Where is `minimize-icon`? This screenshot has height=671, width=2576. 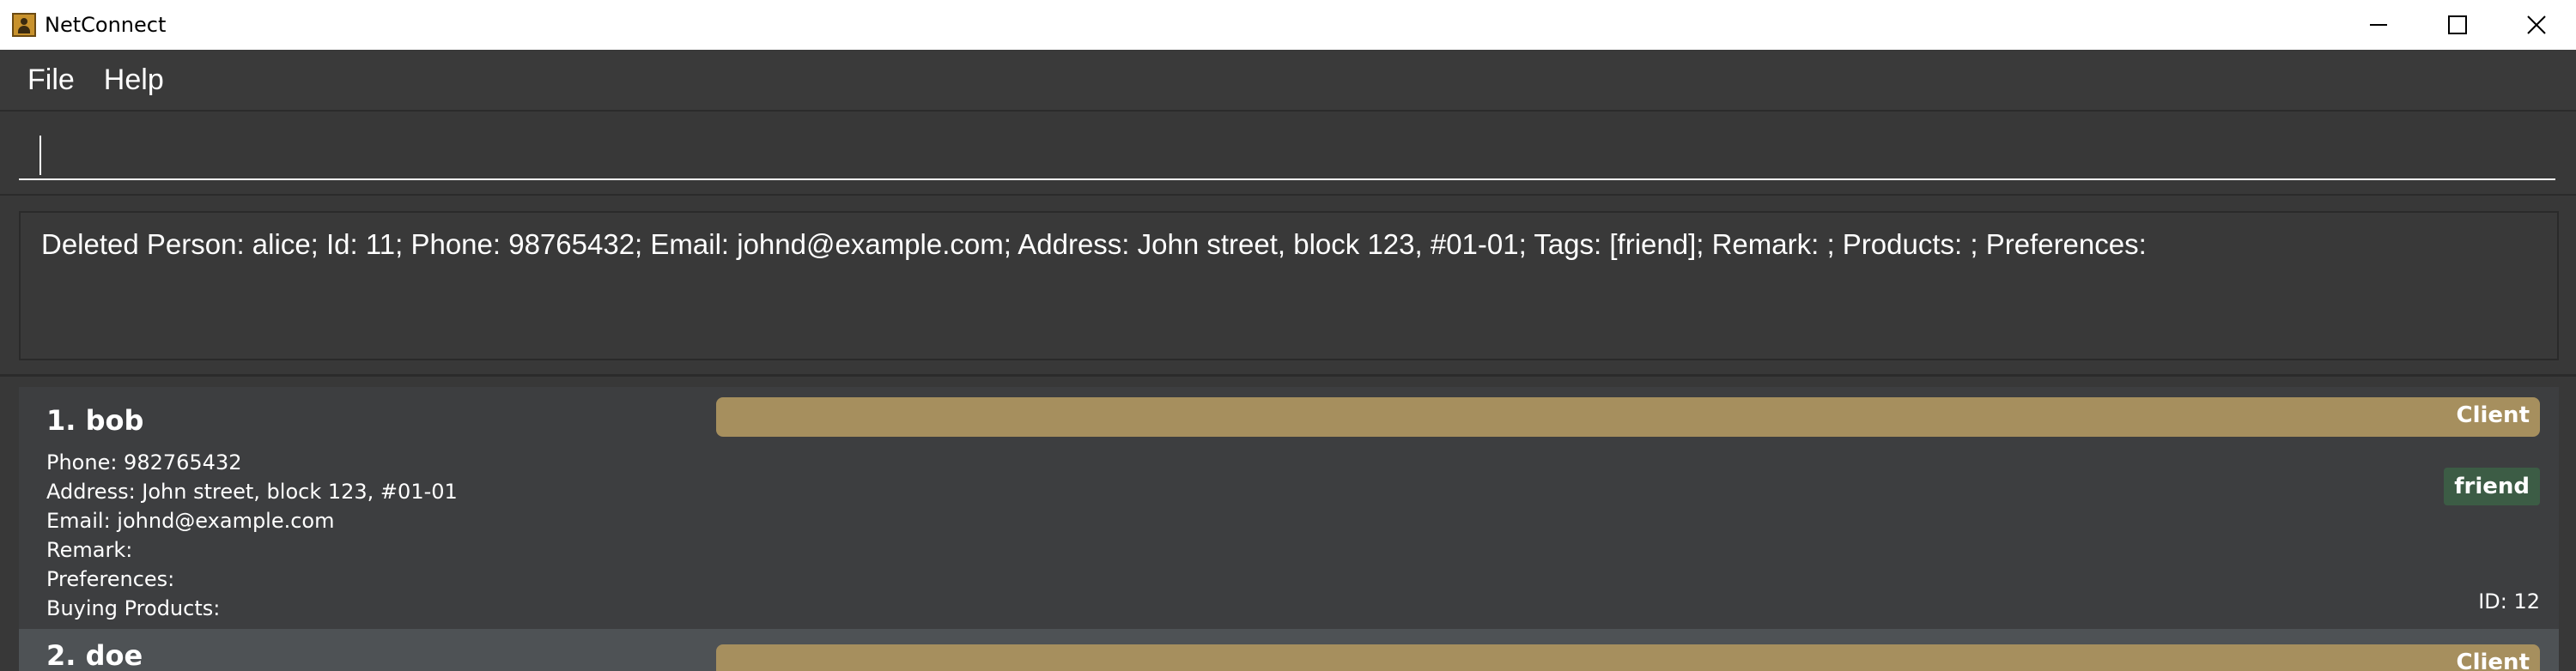
minimize-icon is located at coordinates (2378, 25).